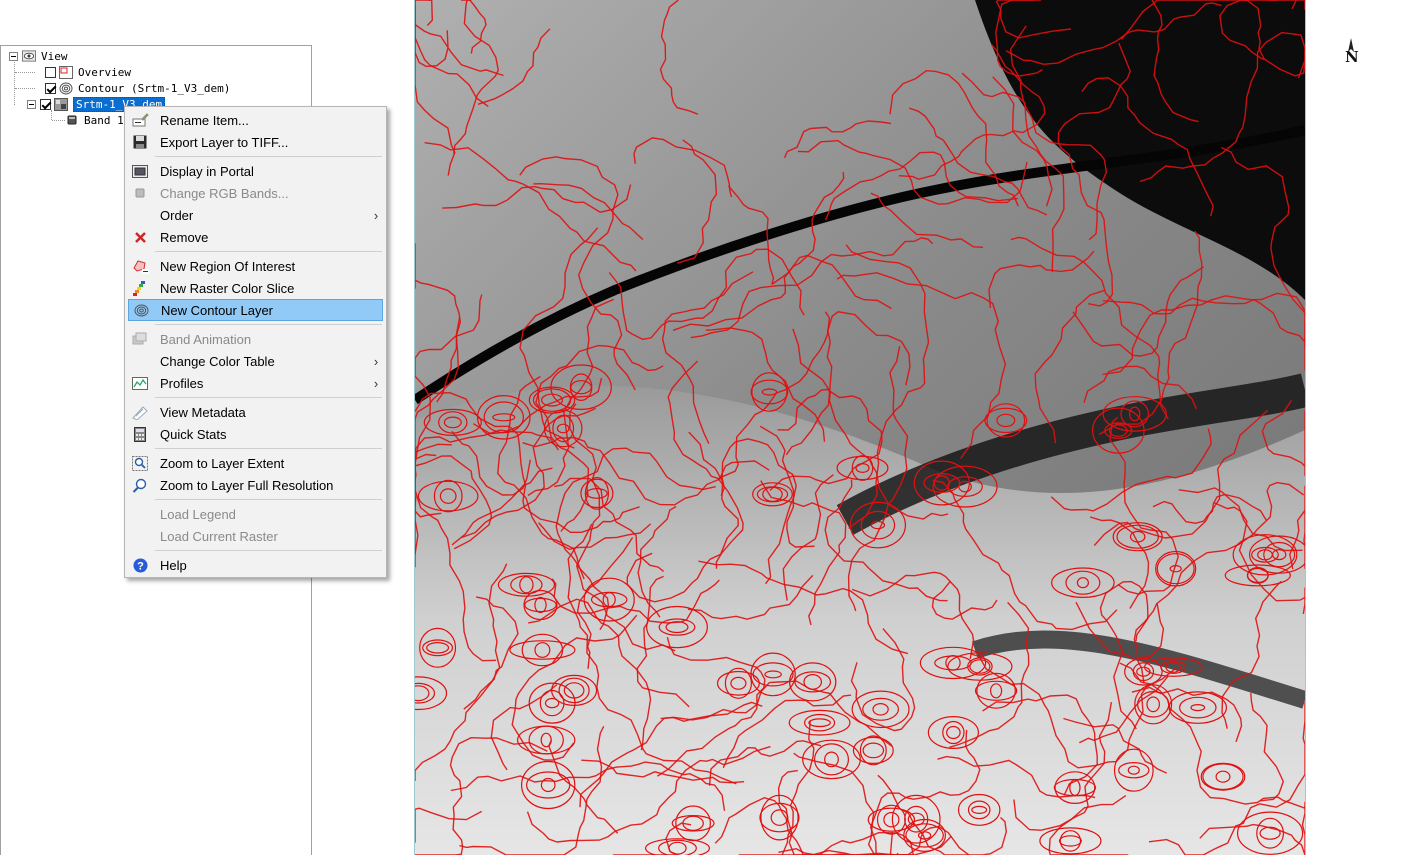 This screenshot has width=1401, height=855. Describe the element at coordinates (255, 288) in the screenshot. I see `menu-item-new-color-slice: New Raster Color Slice` at that location.